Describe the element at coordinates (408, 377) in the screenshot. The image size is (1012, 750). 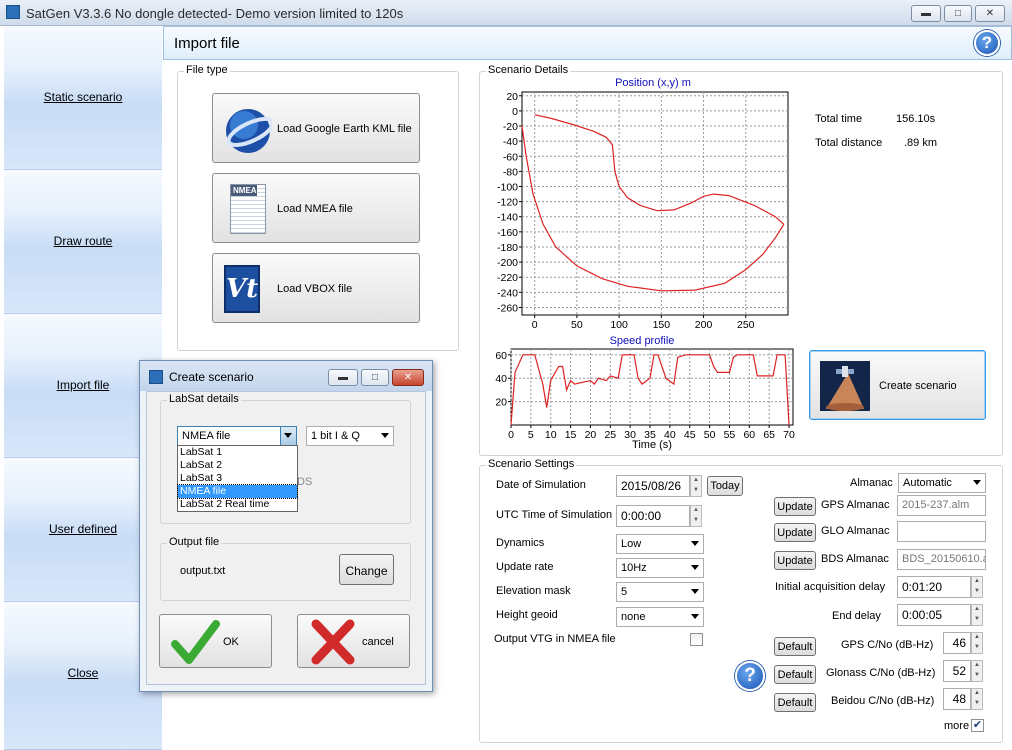
I see `dialog-close-button: ✕` at that location.